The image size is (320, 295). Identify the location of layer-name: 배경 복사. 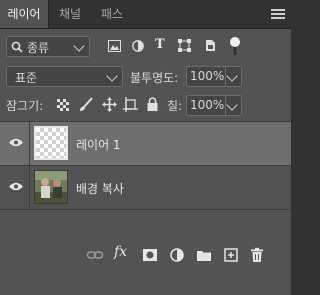
(100, 189).